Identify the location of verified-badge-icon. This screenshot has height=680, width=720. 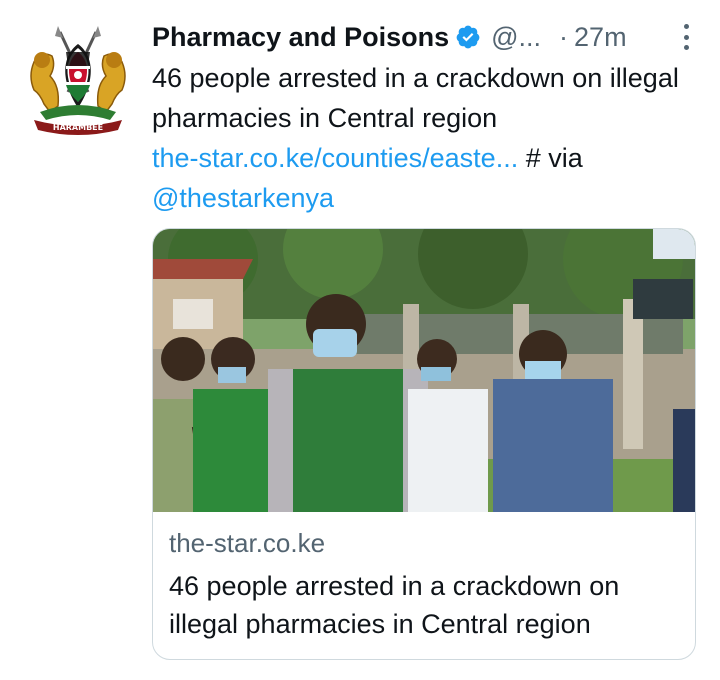
(468, 37).